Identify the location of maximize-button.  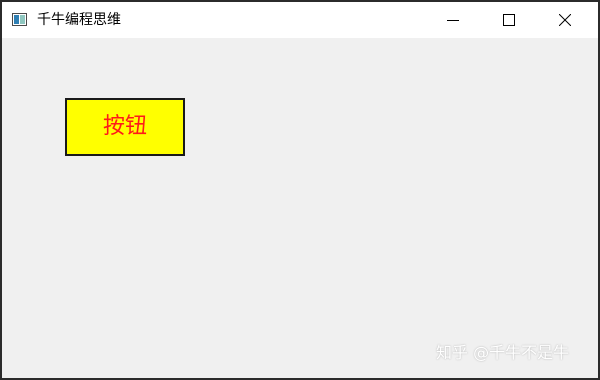
(509, 20).